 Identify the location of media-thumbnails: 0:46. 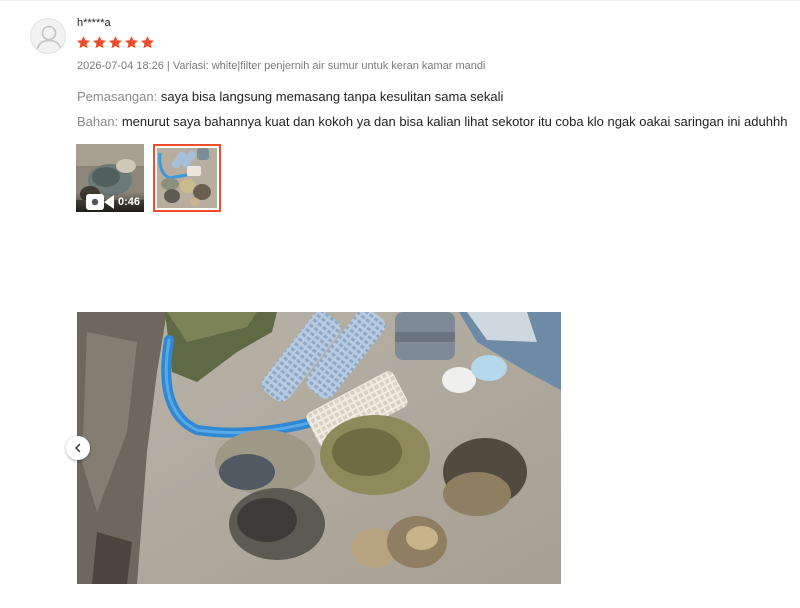
(148, 178).